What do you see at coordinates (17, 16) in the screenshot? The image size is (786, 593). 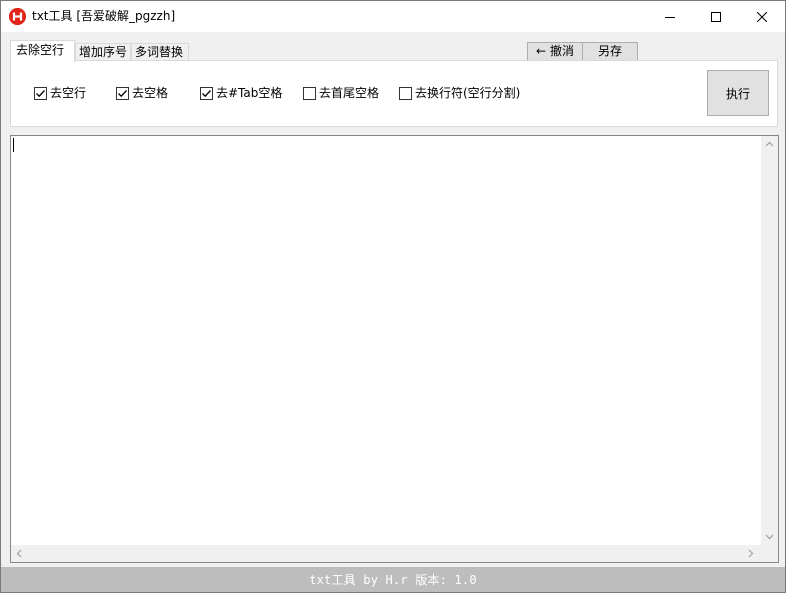 I see `app-logo-icon` at bounding box center [17, 16].